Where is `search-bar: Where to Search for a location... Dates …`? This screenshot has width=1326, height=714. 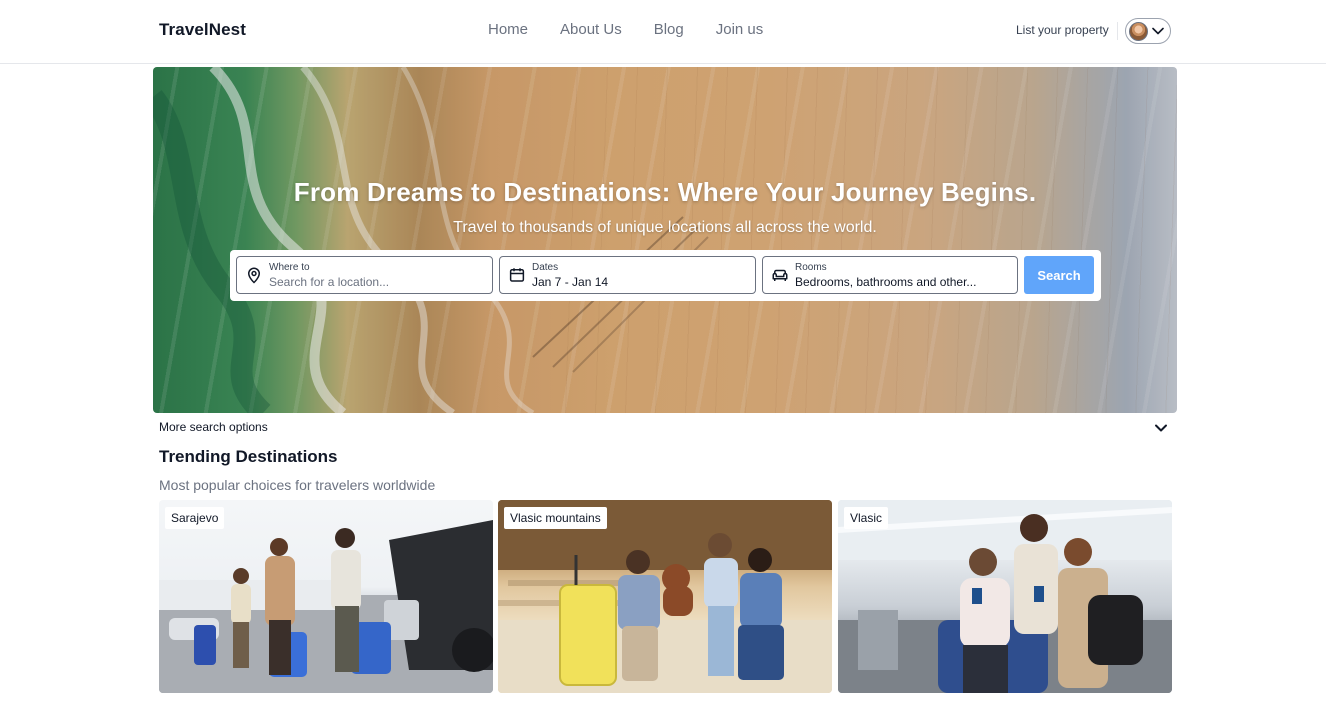
search-bar: Where to Search for a location... Dates … is located at coordinates (665, 275).